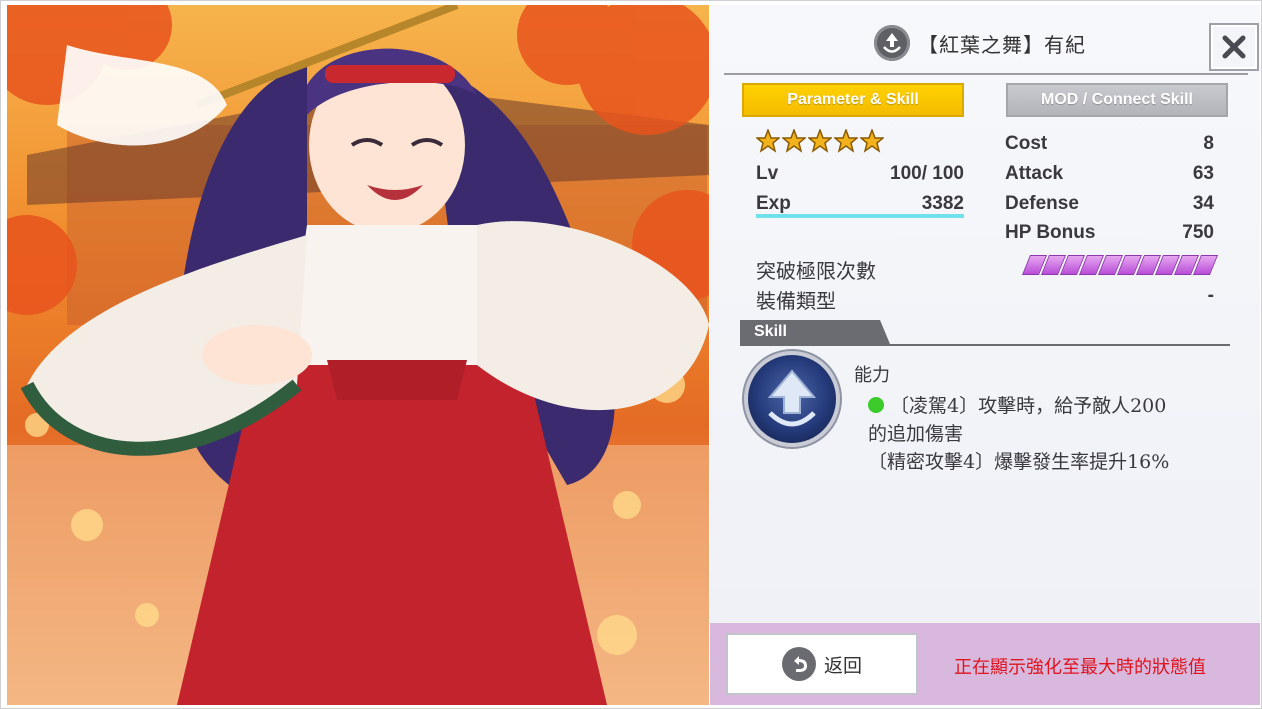 The width and height of the screenshot is (1262, 709). Describe the element at coordinates (1203, 173) in the screenshot. I see `attack-value: 63` at that location.